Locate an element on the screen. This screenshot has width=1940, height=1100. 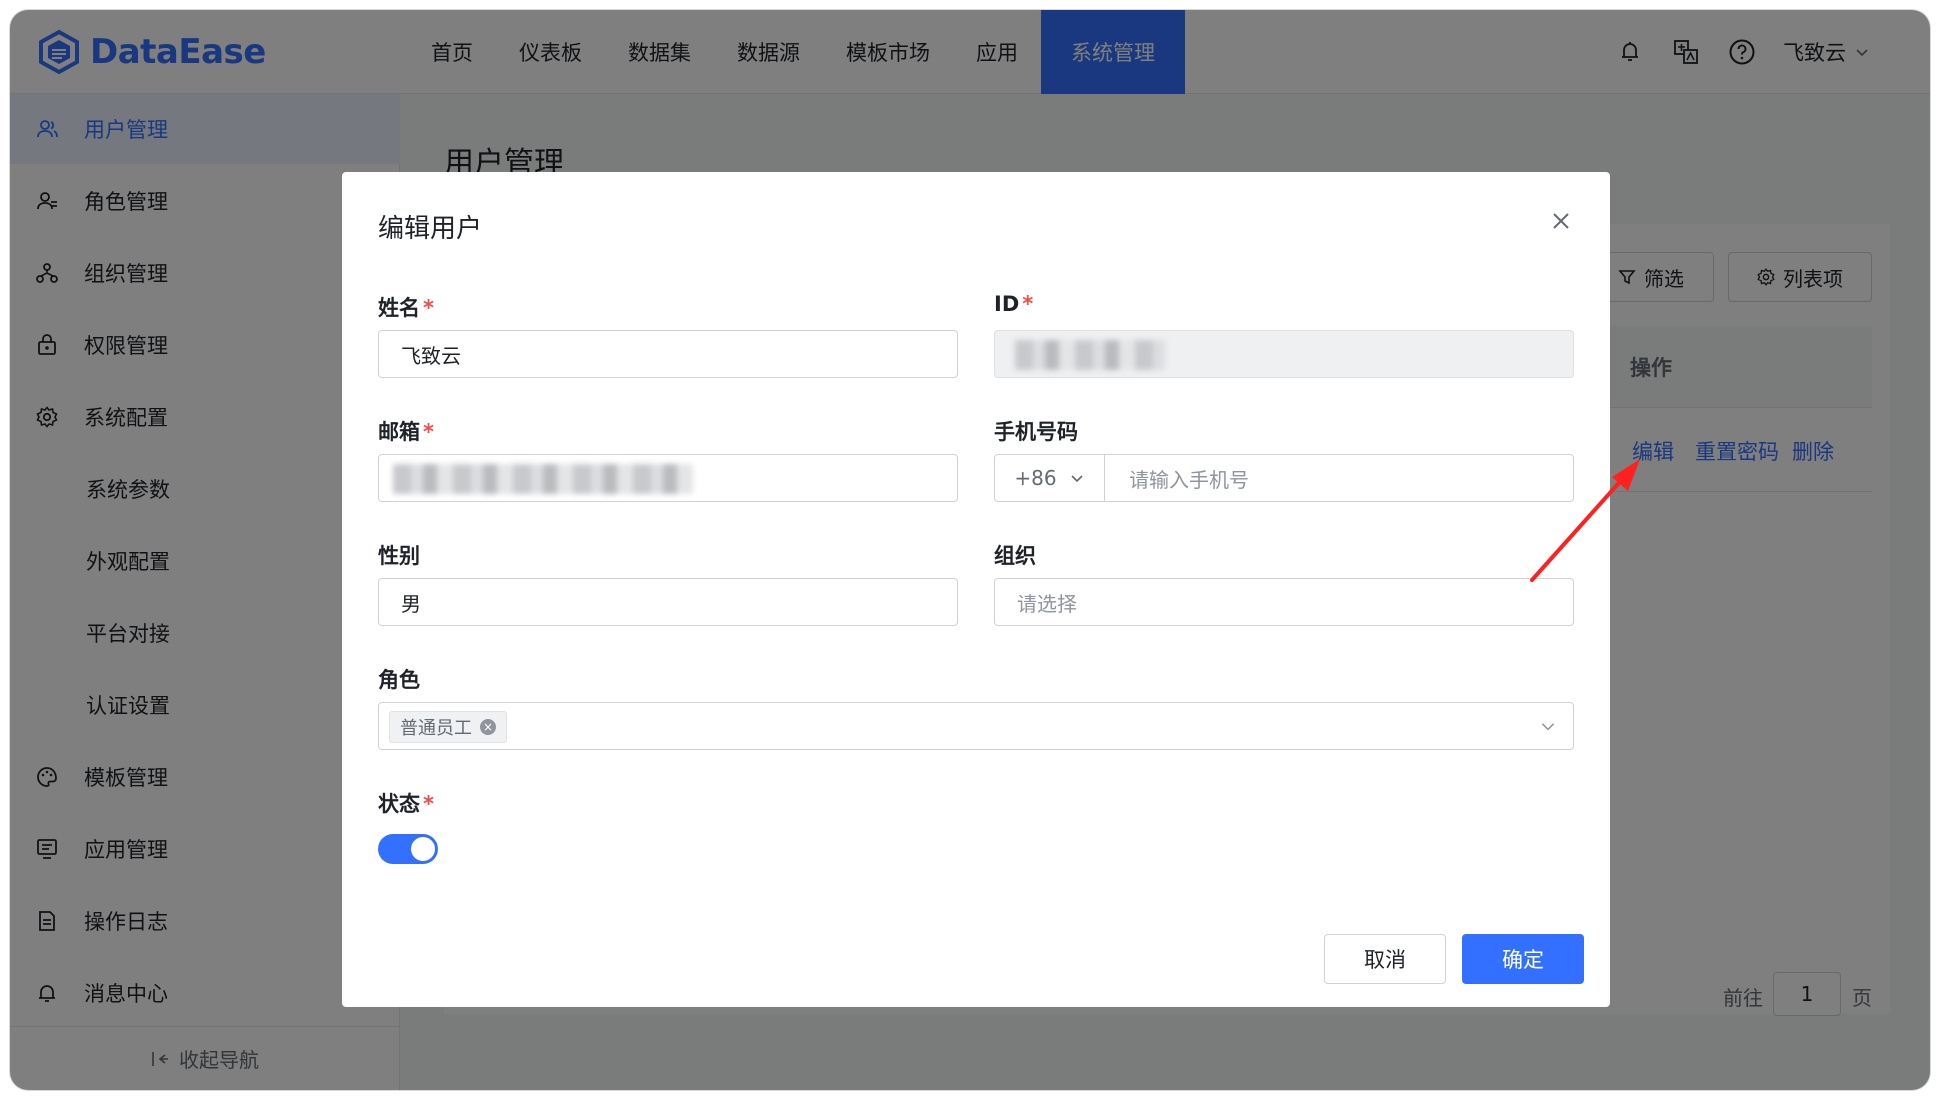
redacted-email is located at coordinates (543, 479).